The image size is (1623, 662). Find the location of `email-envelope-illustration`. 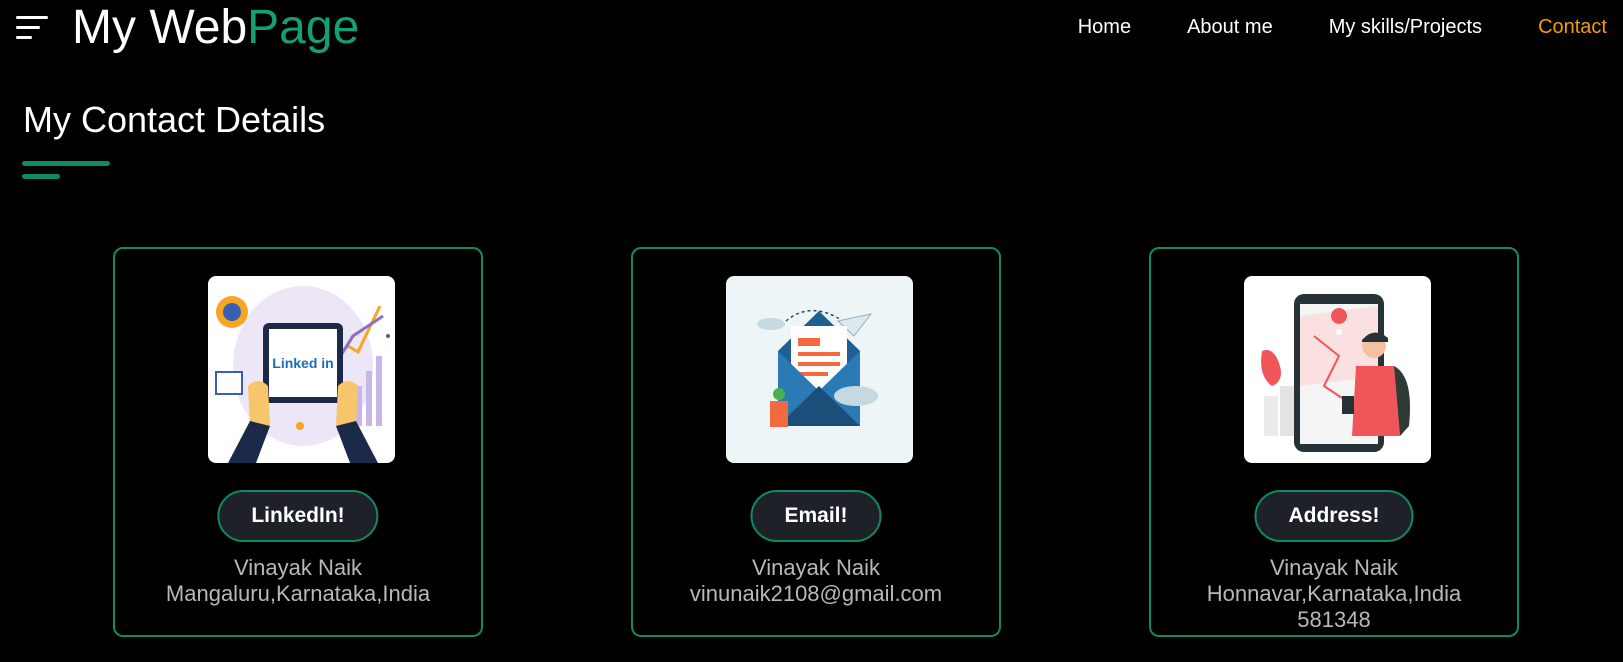

email-envelope-illustration is located at coordinates (819, 369).